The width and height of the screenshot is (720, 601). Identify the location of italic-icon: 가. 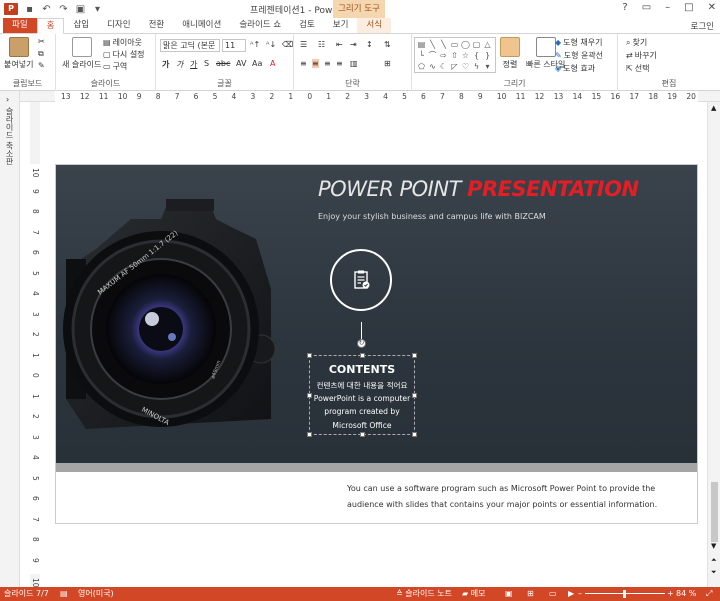
(179, 64).